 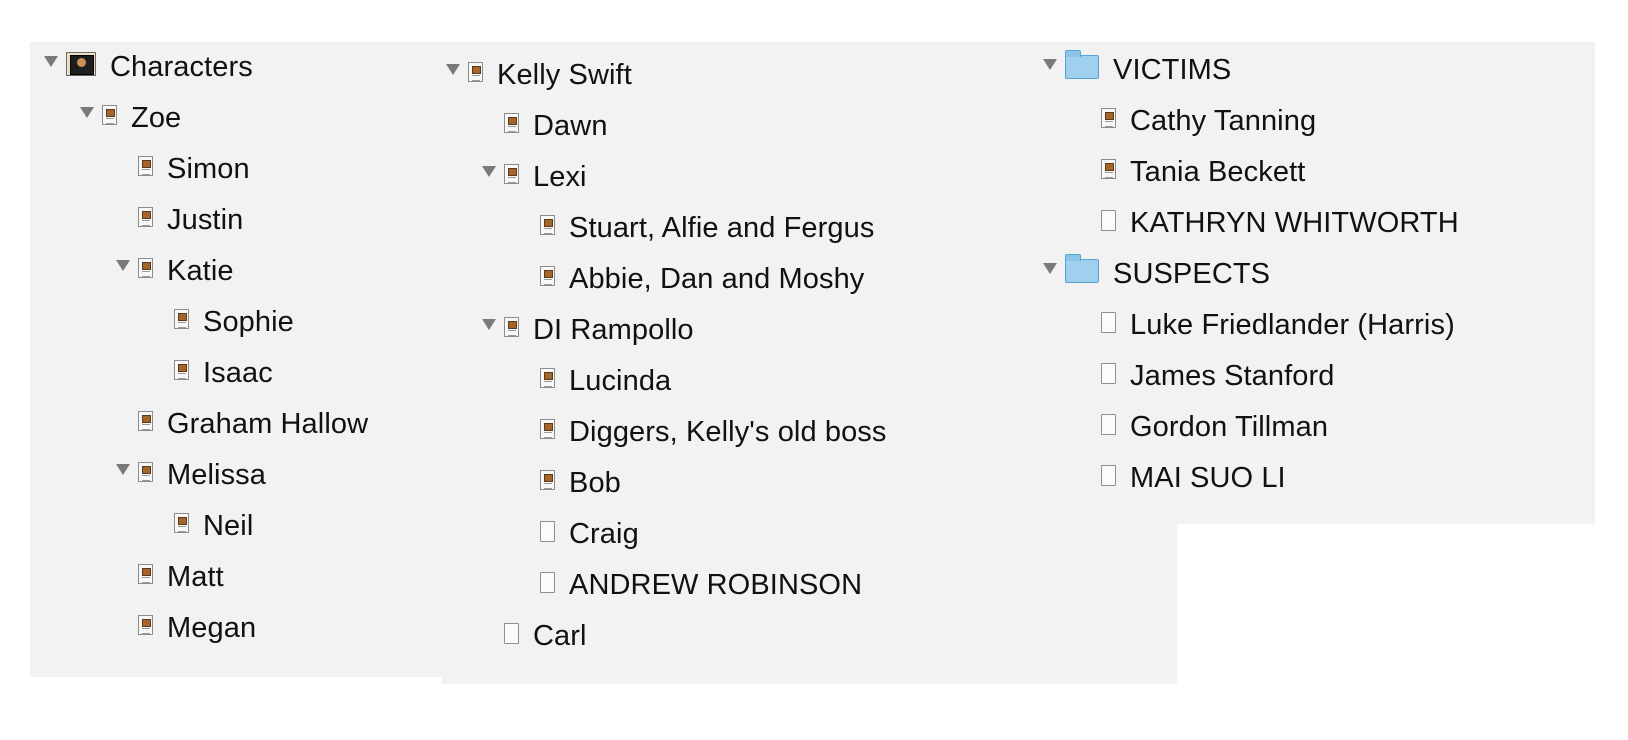 What do you see at coordinates (620, 380) in the screenshot?
I see `tree-row-label: Lucinda` at bounding box center [620, 380].